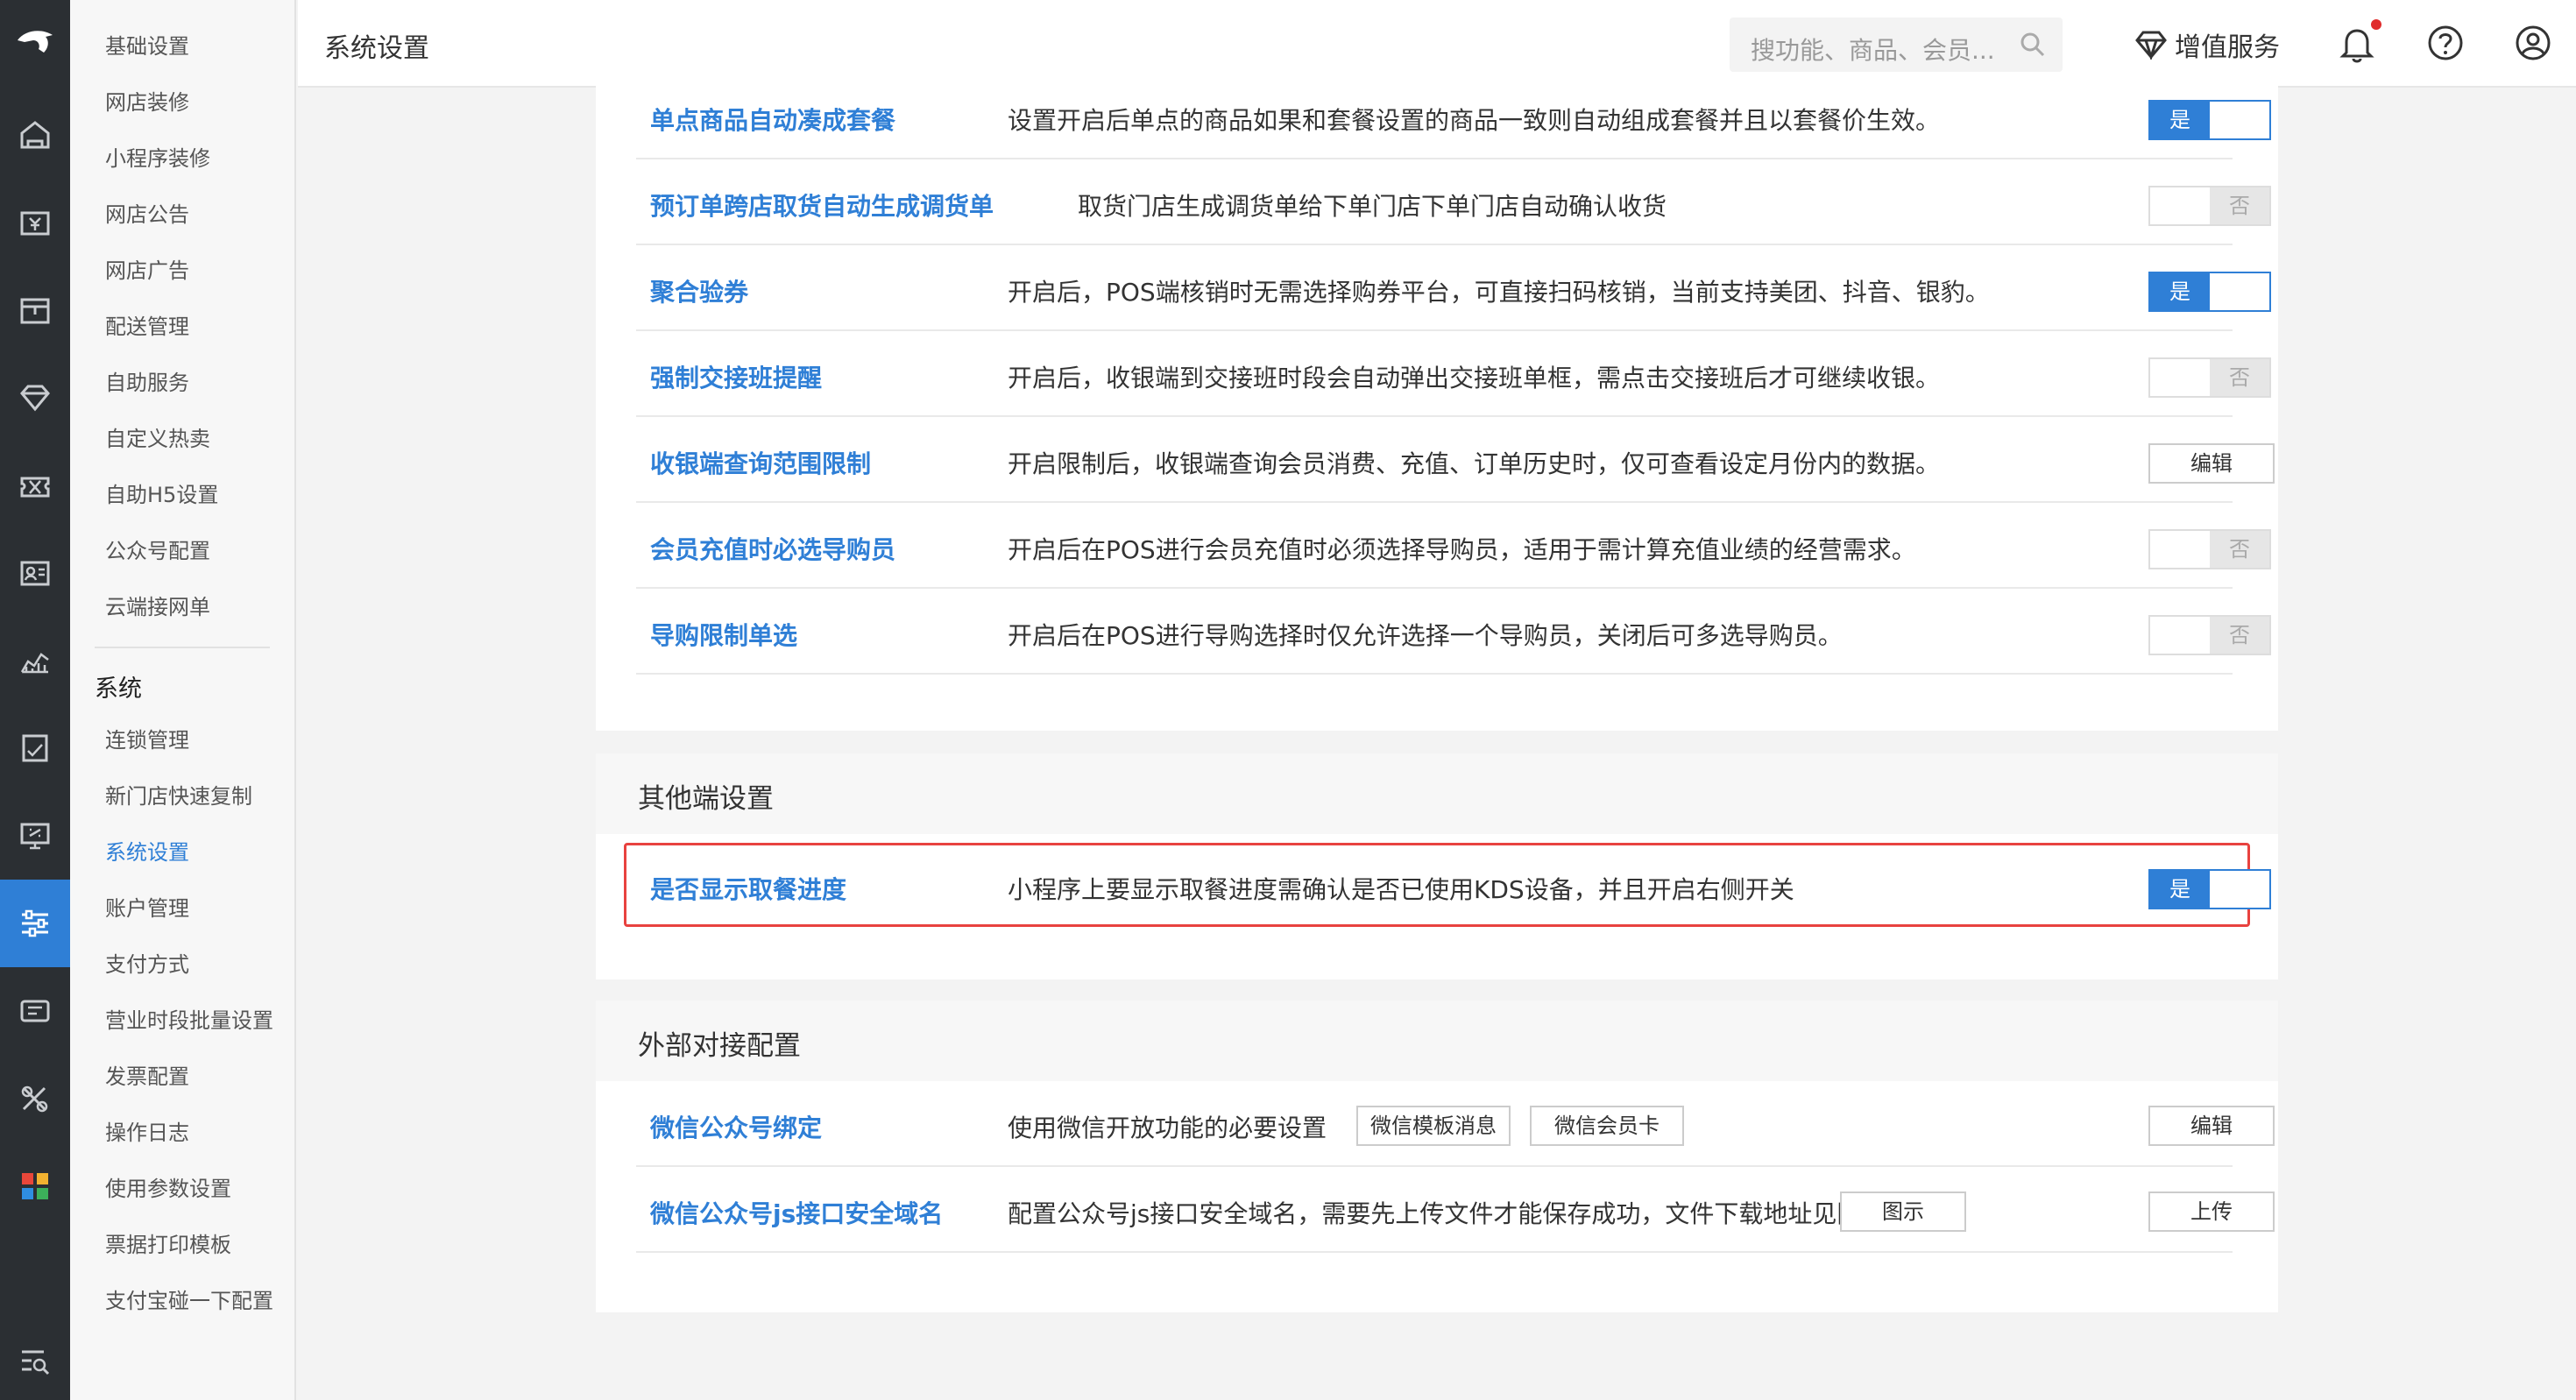 This screenshot has width=2576, height=1400. I want to click on upload-button: 上传, so click(2211, 1211).